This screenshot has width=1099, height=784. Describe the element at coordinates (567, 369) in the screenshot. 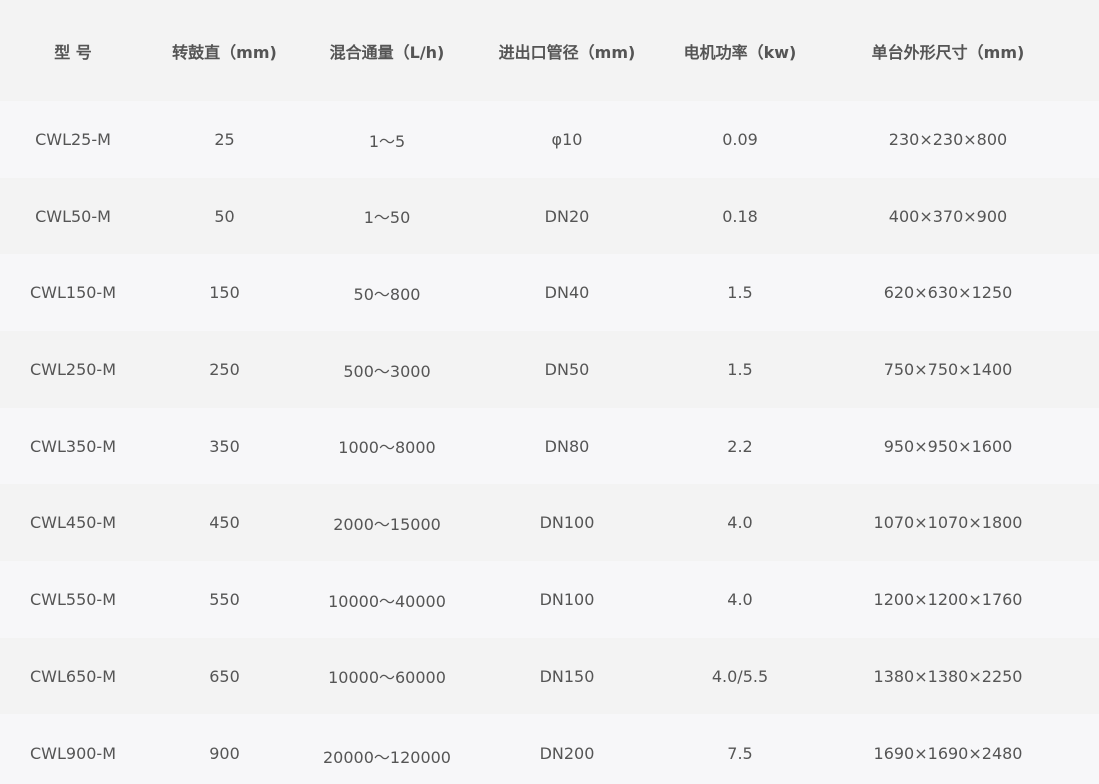

I see `cell-pipe-diameter: DN50` at that location.